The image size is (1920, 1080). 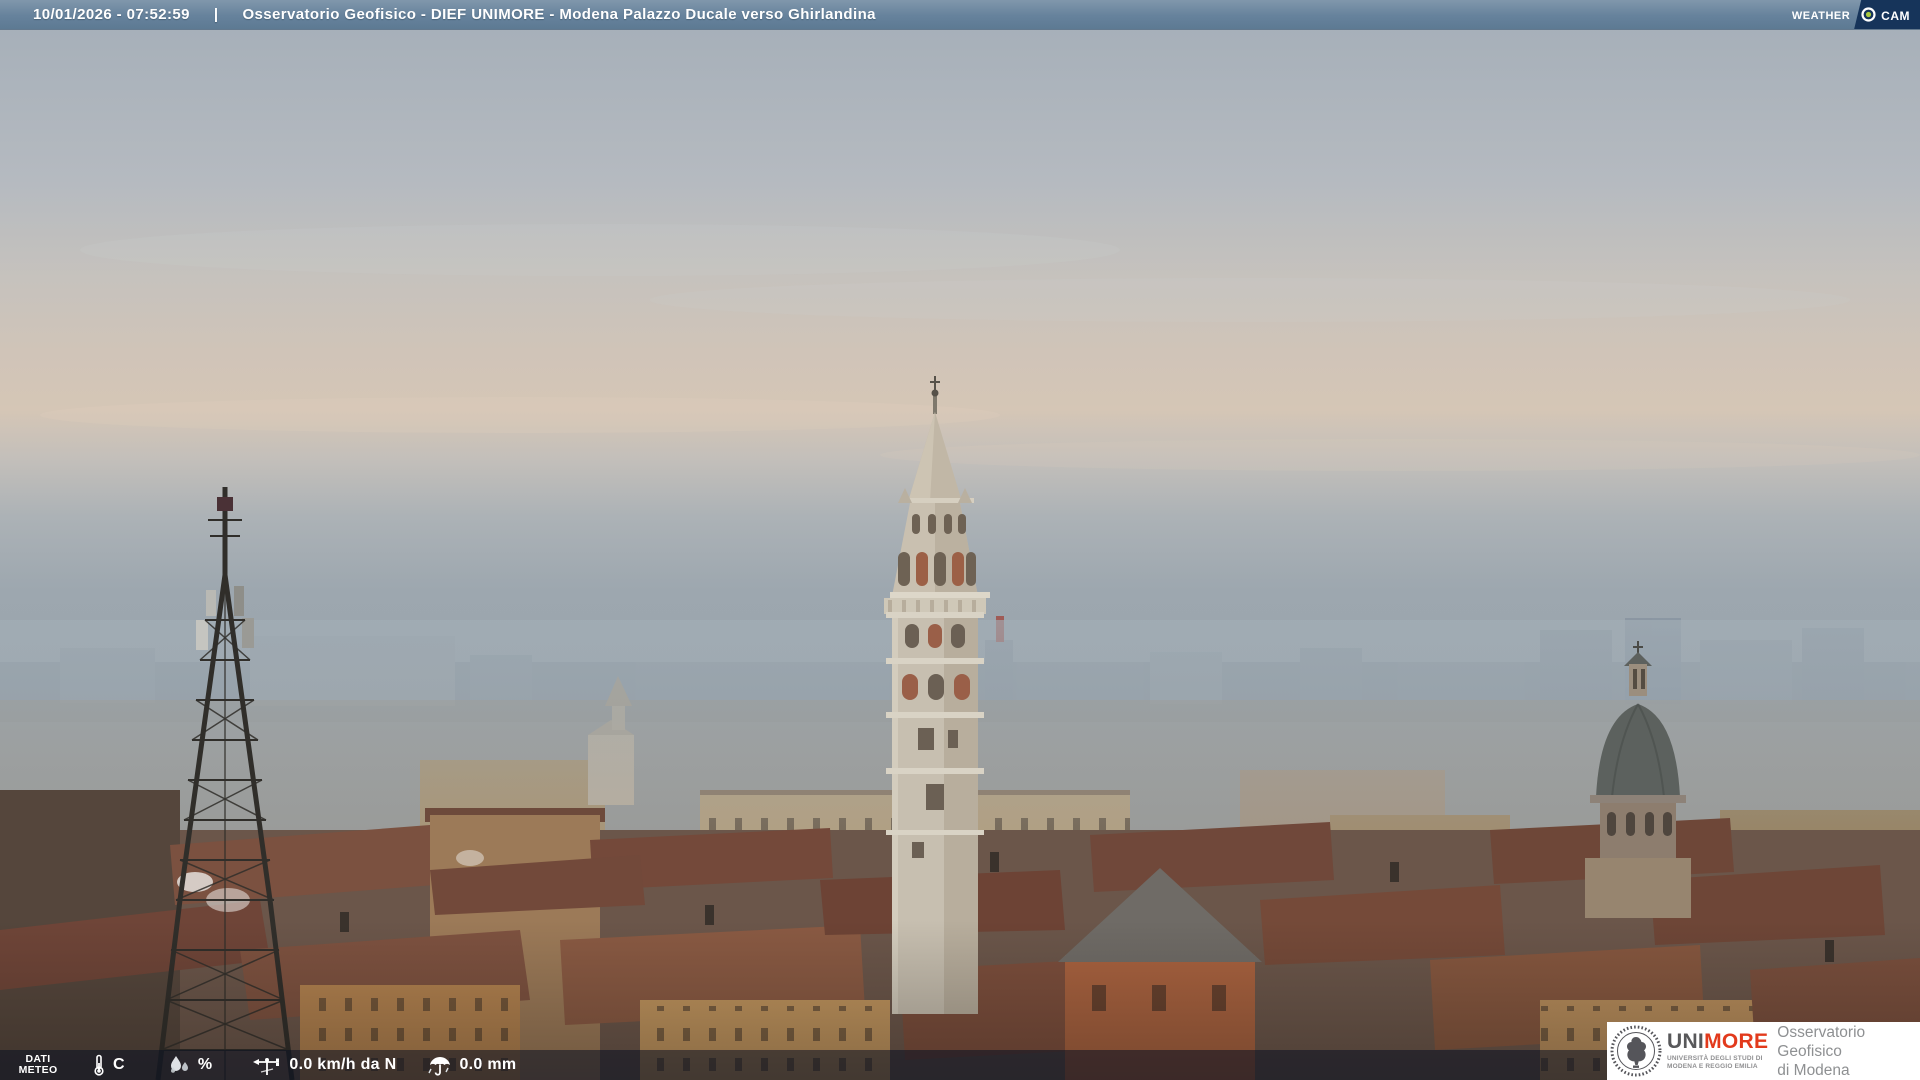 I want to click on temperature-value: C, so click(x=119, y=1064).